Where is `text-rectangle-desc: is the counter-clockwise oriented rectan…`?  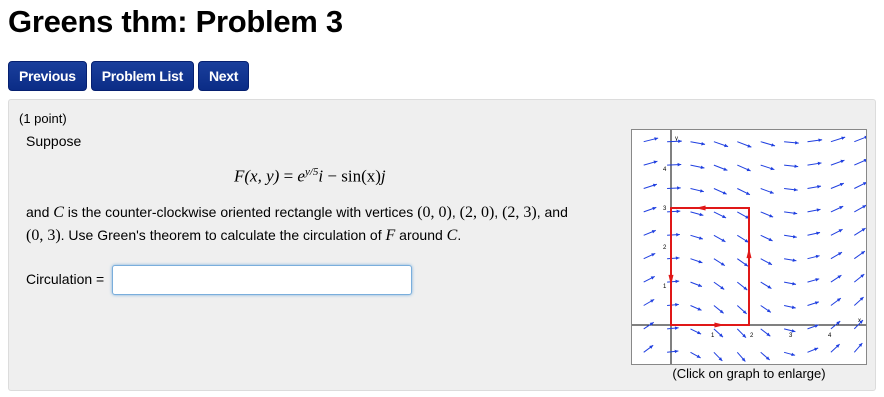
text-rectangle-desc: is the counter-clockwise oriented rectan… is located at coordinates (240, 212).